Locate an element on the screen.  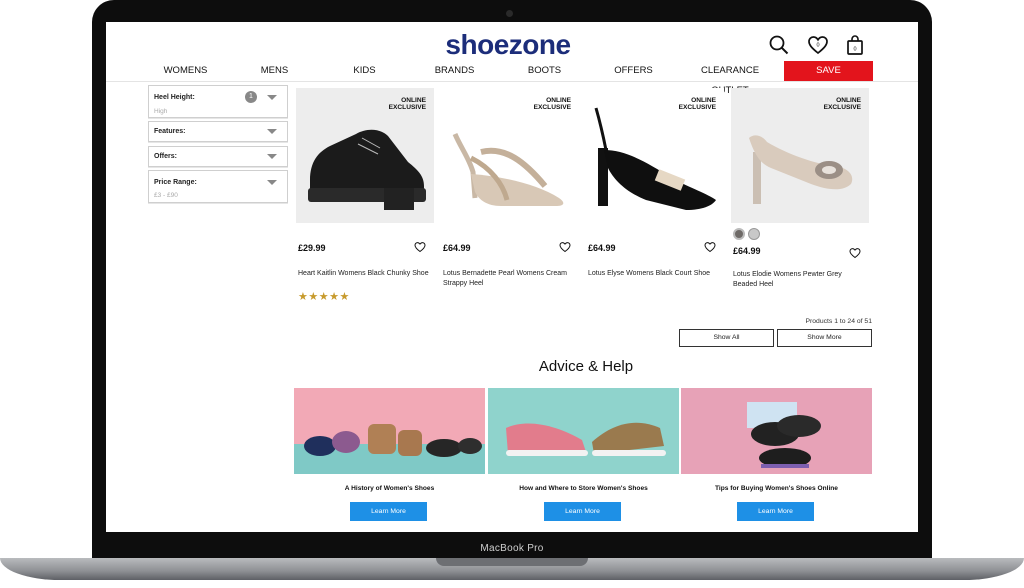
product-name: Heart Kaitlin Womens Black Chunky Shoe is located at coordinates (364, 274).